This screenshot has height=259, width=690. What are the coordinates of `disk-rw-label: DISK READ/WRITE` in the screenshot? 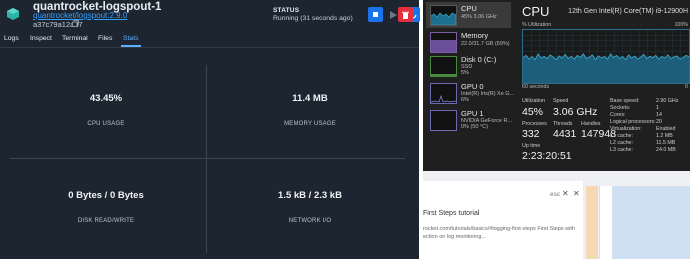 It's located at (106, 221).